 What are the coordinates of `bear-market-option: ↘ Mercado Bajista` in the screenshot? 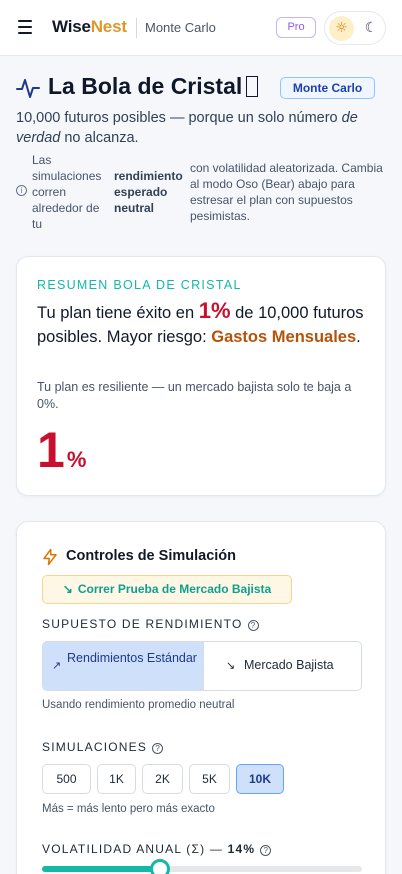 It's located at (282, 666).